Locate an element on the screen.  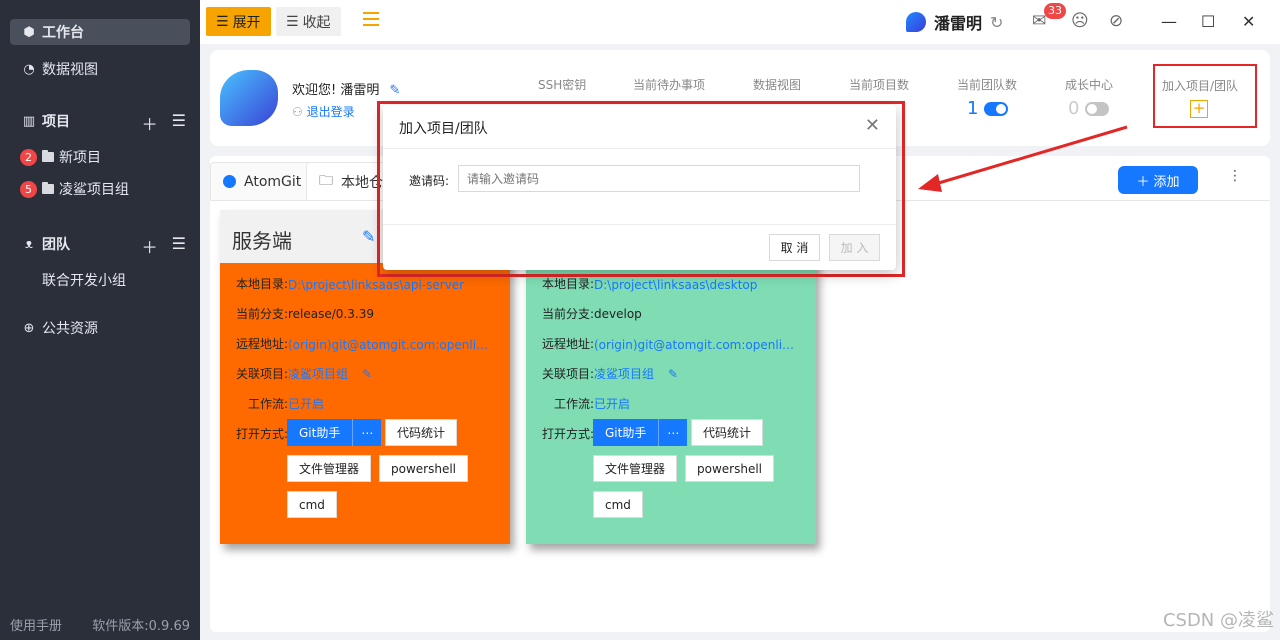
stat-label: 当前项目数 is located at coordinates (879, 85).